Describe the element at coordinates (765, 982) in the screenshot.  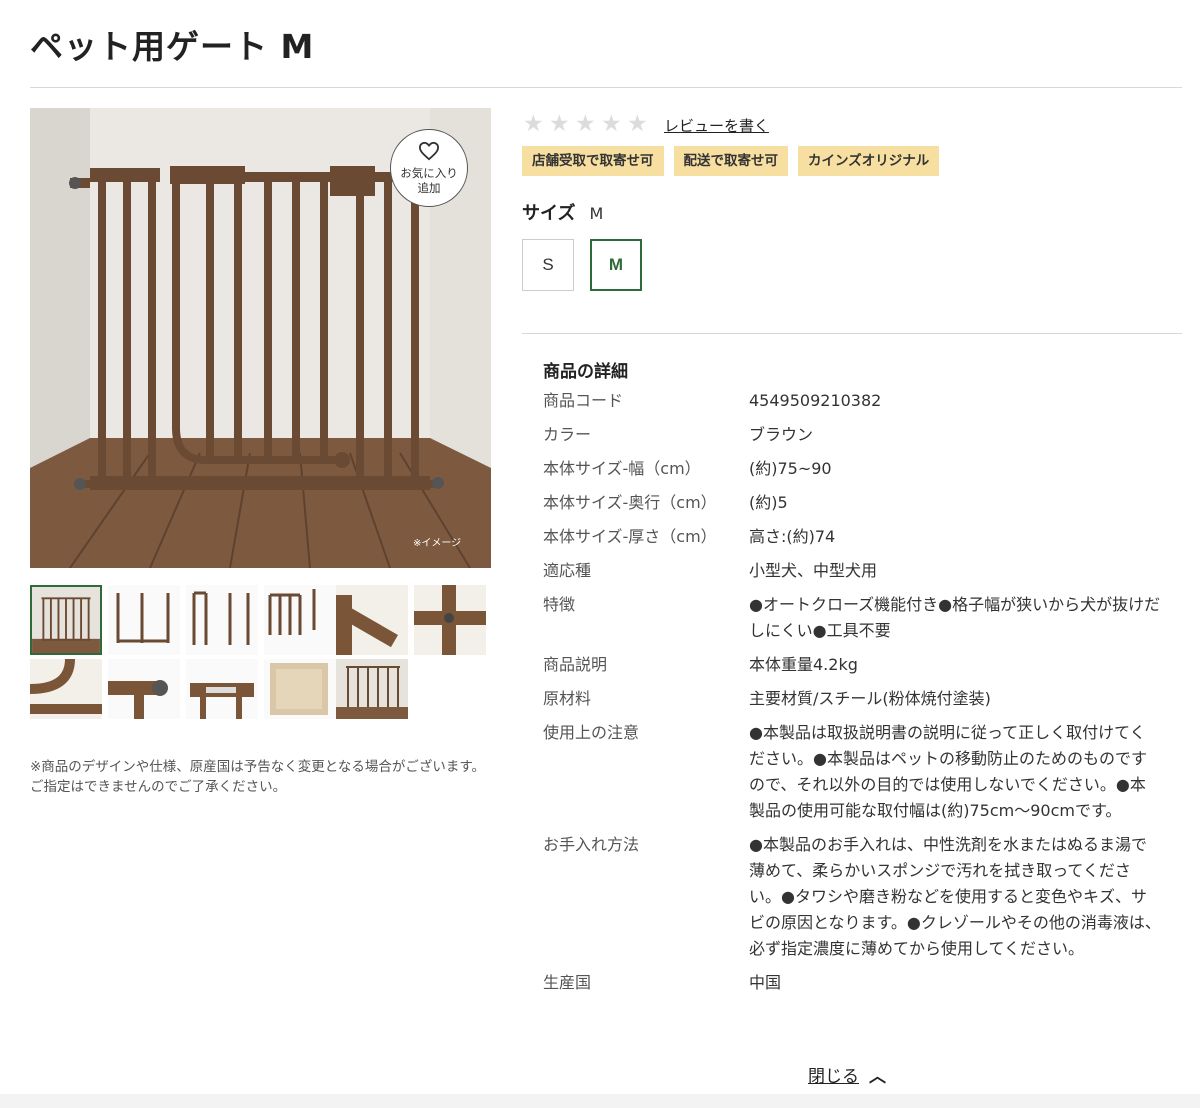
I see `detail-value: 中国` at that location.